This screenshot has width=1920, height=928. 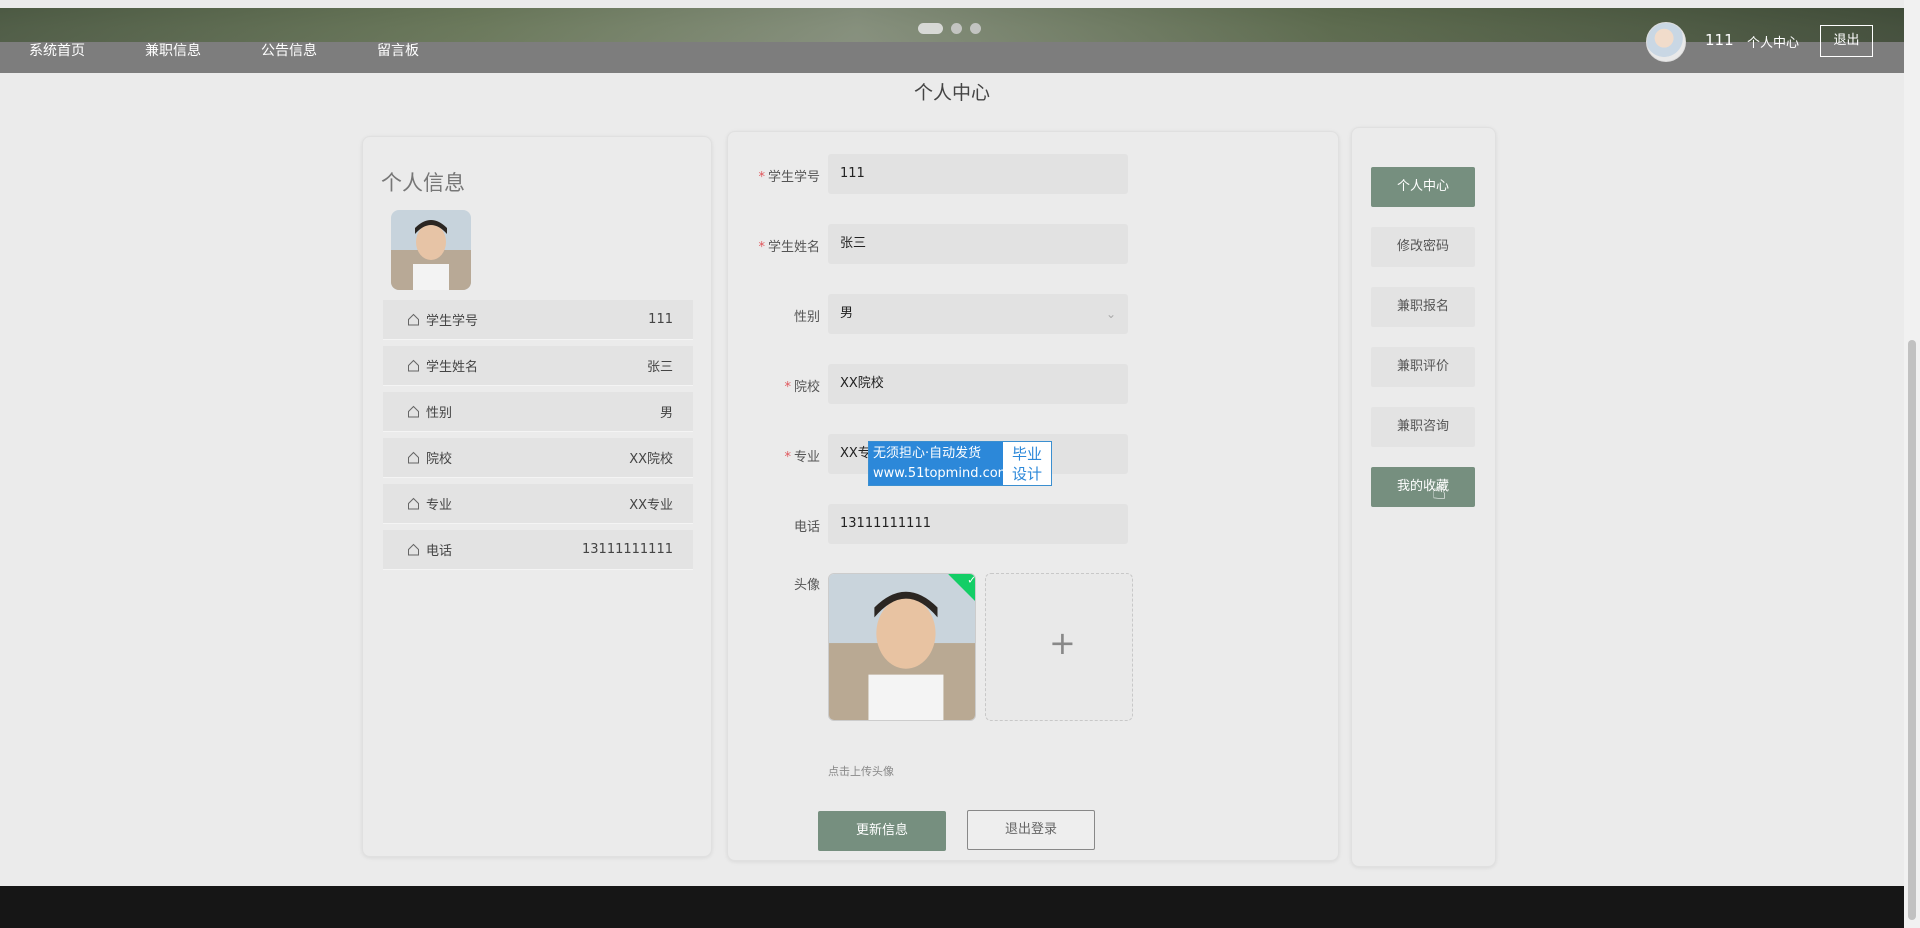 What do you see at coordinates (978, 384) in the screenshot?
I see `school-input: XX院校` at bounding box center [978, 384].